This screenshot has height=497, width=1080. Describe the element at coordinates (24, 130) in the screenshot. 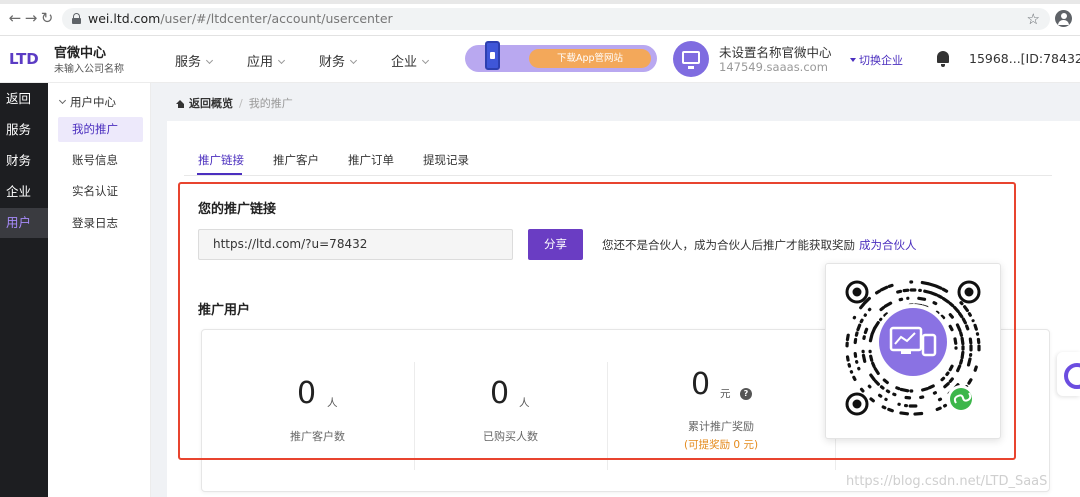

I see `sidebar-item-service: 服务` at that location.